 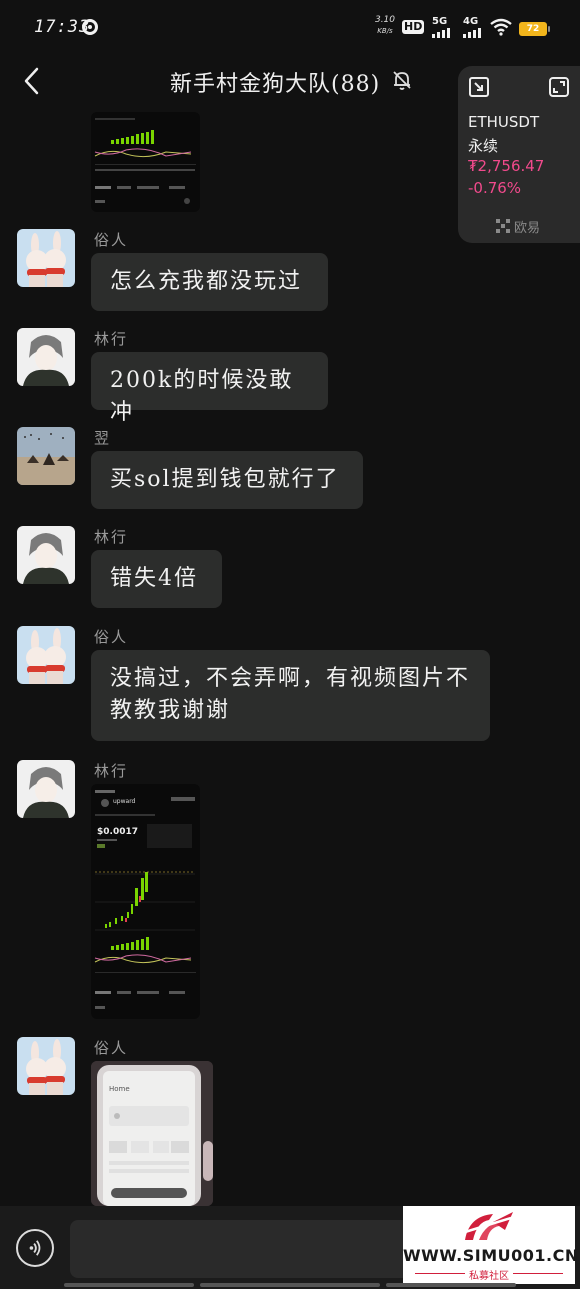 I want to click on ticker-contract-type: 永续, so click(x=483, y=146).